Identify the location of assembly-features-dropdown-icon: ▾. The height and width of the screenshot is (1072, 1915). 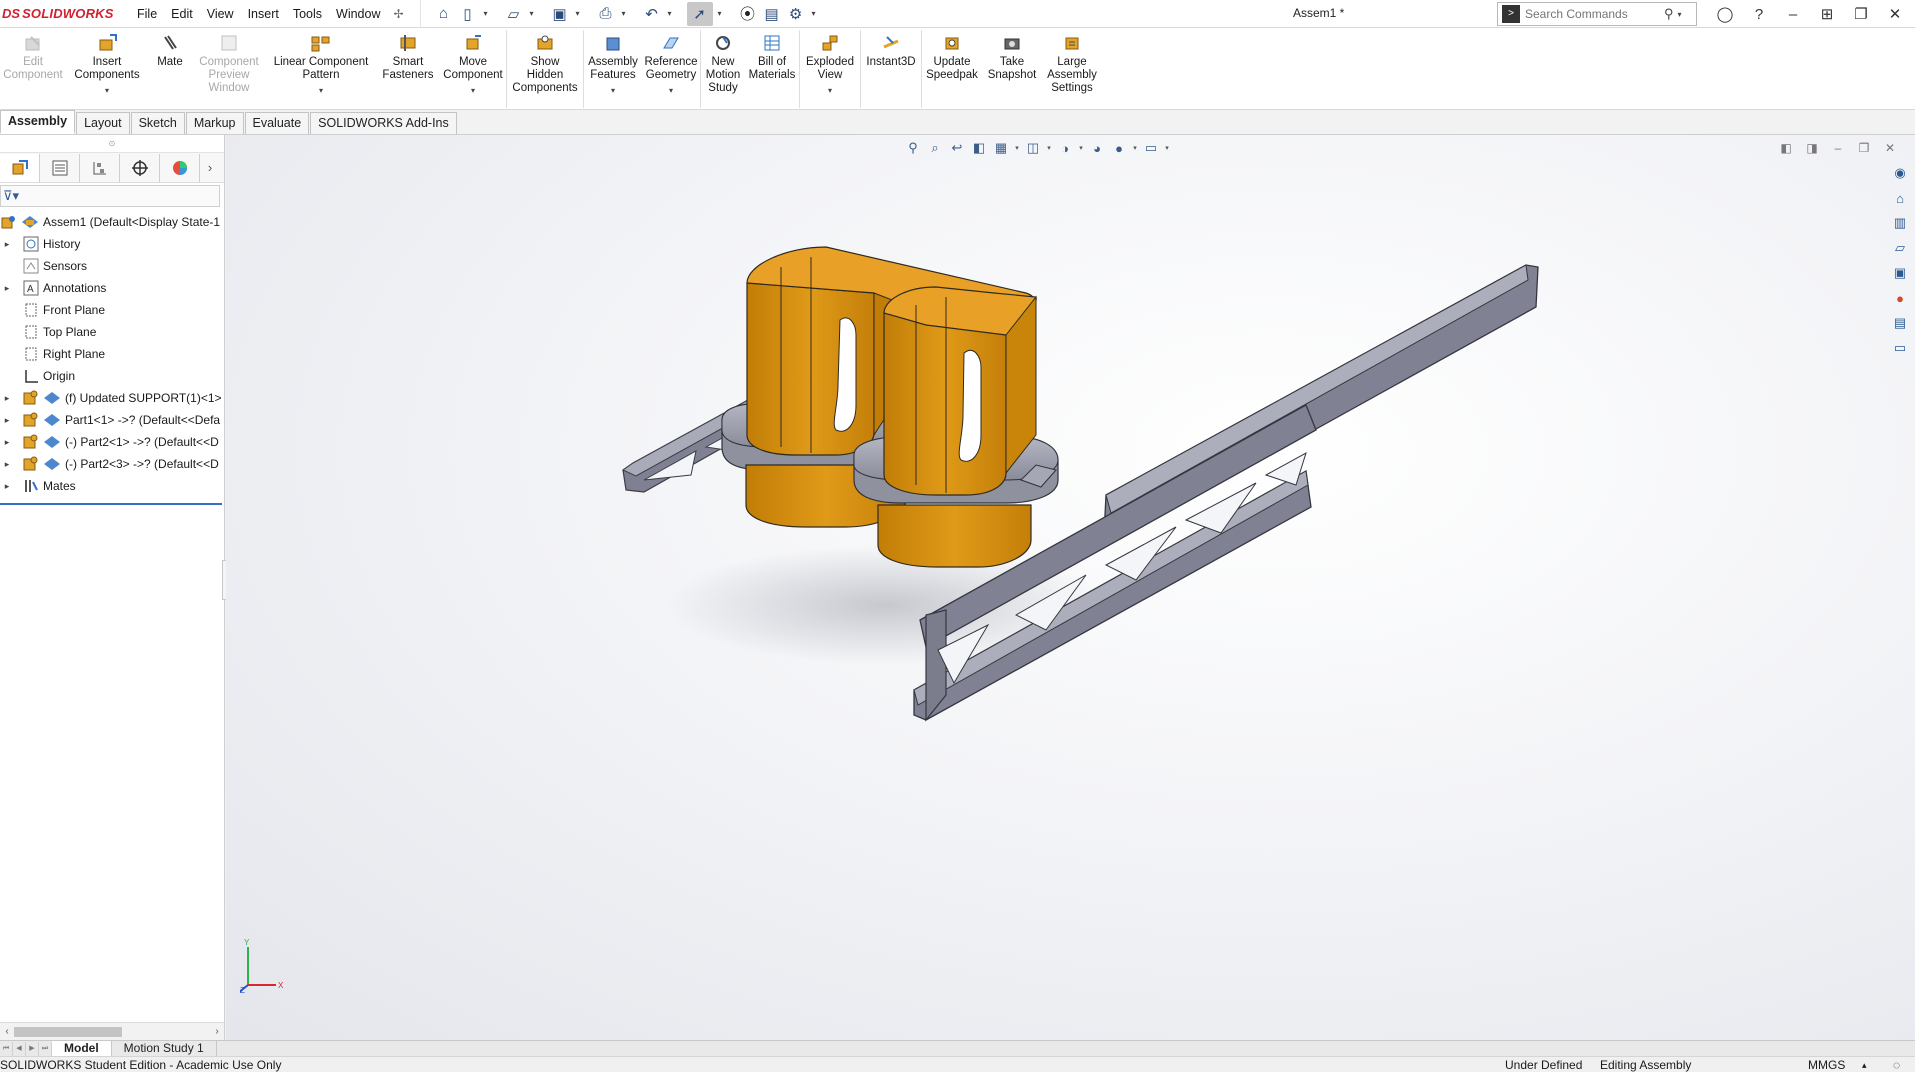
(613, 90).